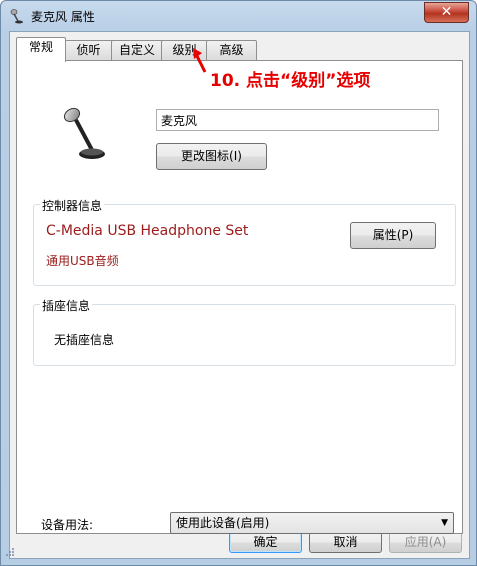 The width and height of the screenshot is (477, 566). I want to click on tab-label: 自定义, so click(136, 50).